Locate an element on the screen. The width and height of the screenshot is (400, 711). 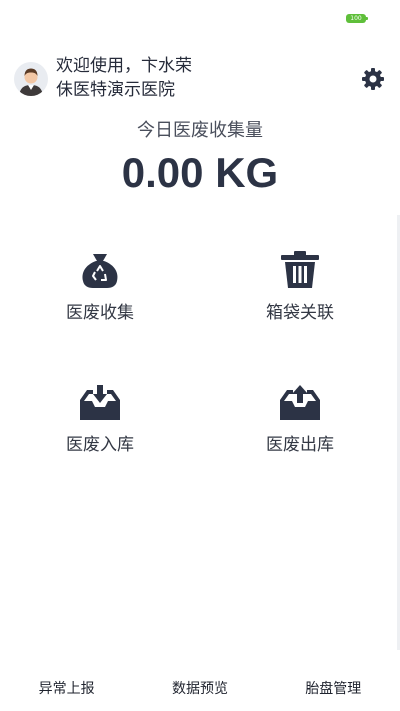
waste-collection-label: 医废收集 is located at coordinates (100, 313).